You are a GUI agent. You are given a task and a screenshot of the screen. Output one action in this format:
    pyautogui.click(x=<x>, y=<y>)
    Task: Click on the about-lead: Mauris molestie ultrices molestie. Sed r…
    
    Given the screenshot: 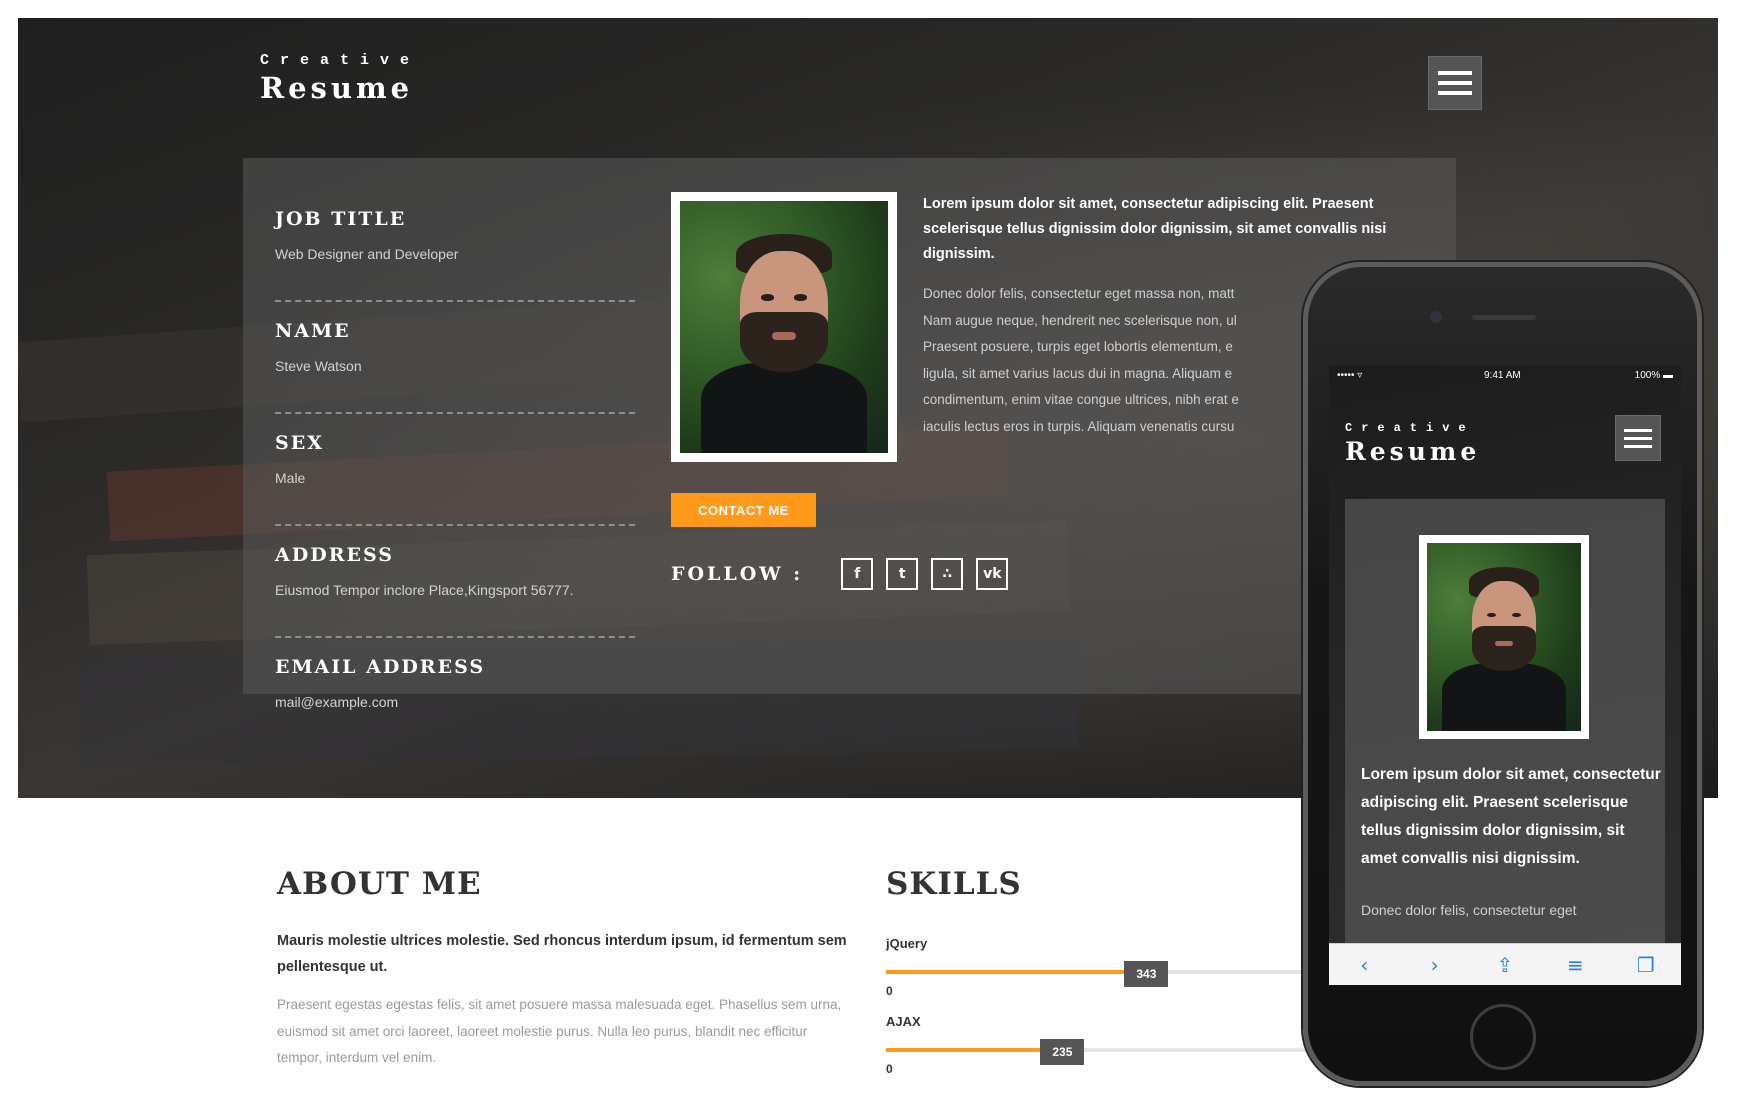 What is the action you would take?
    pyautogui.click(x=562, y=954)
    